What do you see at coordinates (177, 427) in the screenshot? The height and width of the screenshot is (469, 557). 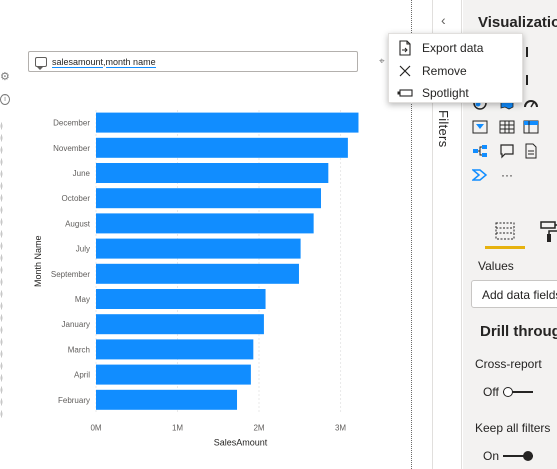 I see `x-tick-label: 1M` at bounding box center [177, 427].